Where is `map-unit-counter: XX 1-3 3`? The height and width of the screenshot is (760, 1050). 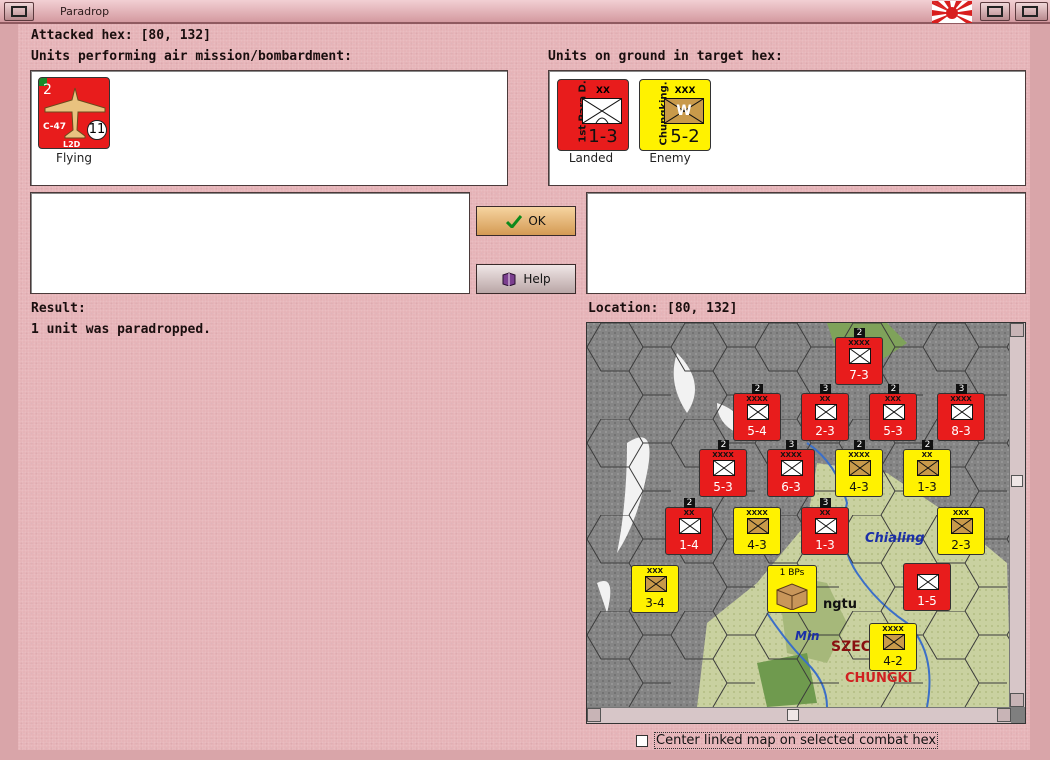
map-unit-counter: XX 1-3 3 is located at coordinates (825, 526).